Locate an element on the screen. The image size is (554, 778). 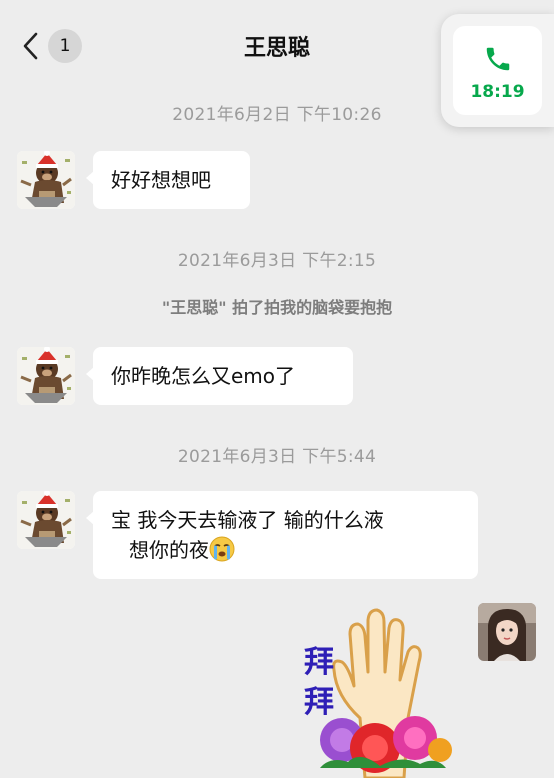
sticker-text-bottom: 拜 is located at coordinates (319, 702).